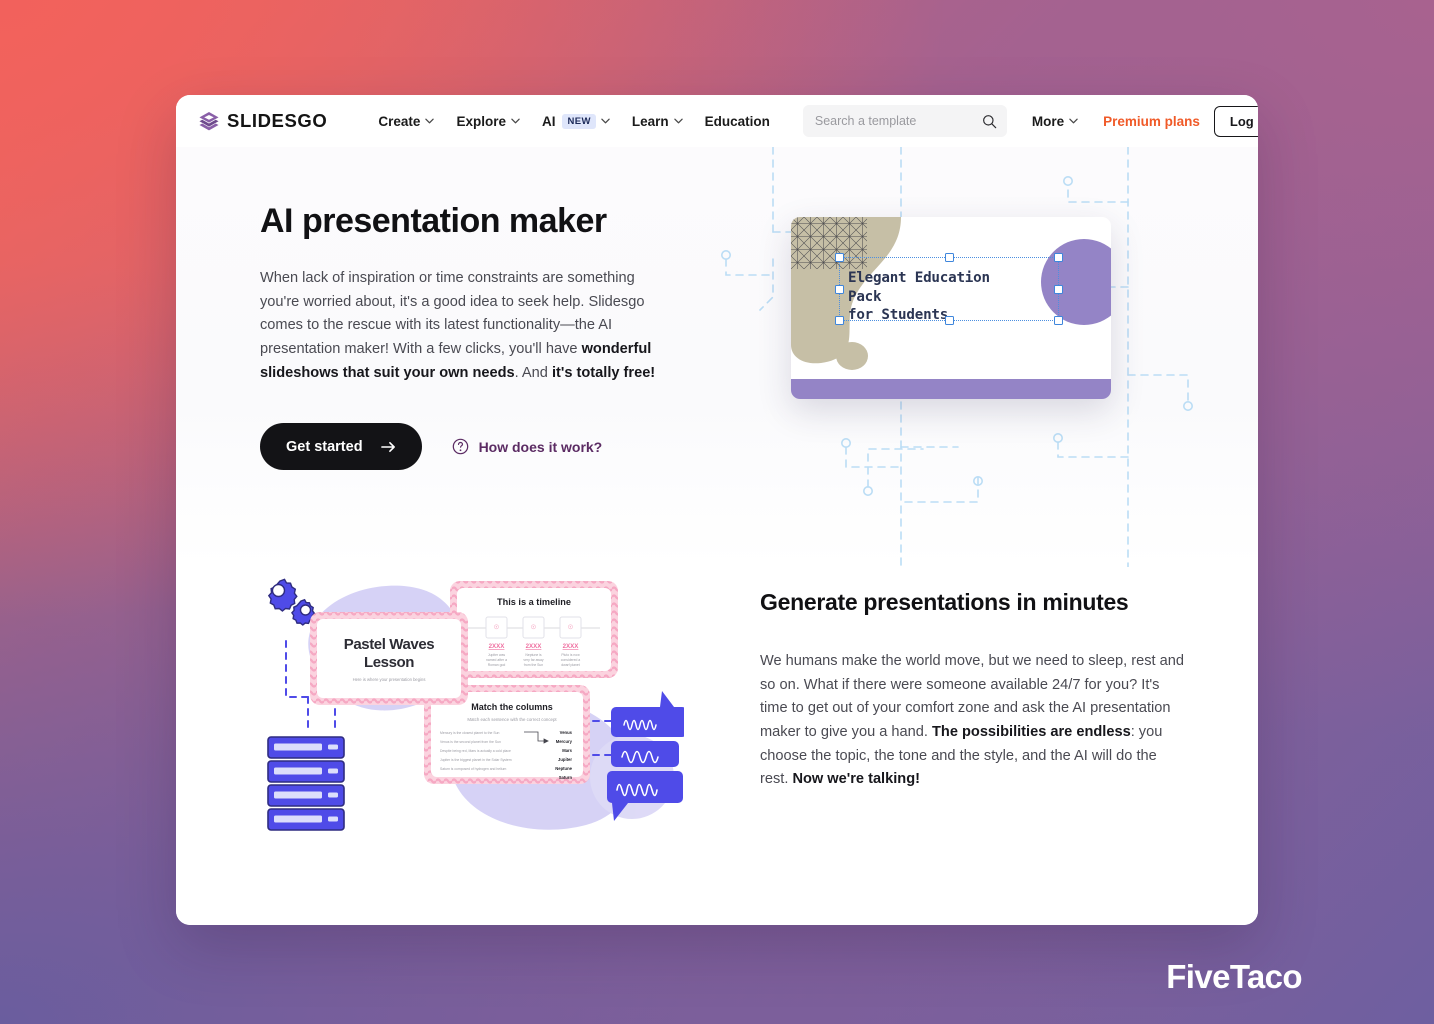  I want to click on nav-item-education: Education, so click(737, 121).